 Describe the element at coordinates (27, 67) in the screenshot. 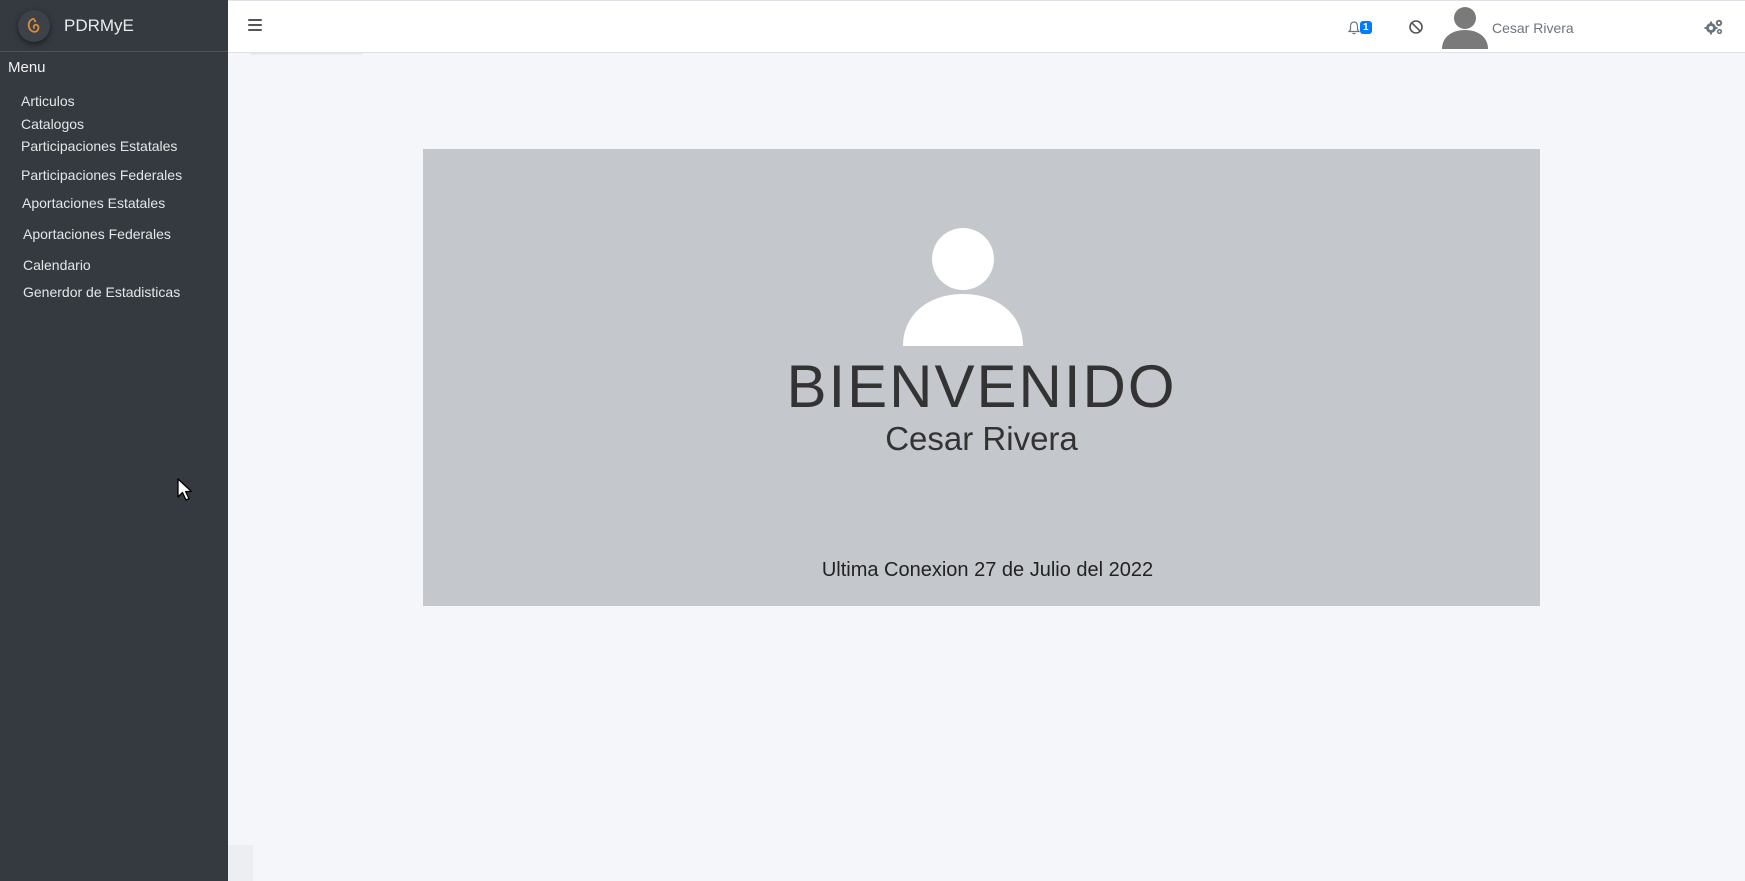

I see `menu-header: Menu` at that location.